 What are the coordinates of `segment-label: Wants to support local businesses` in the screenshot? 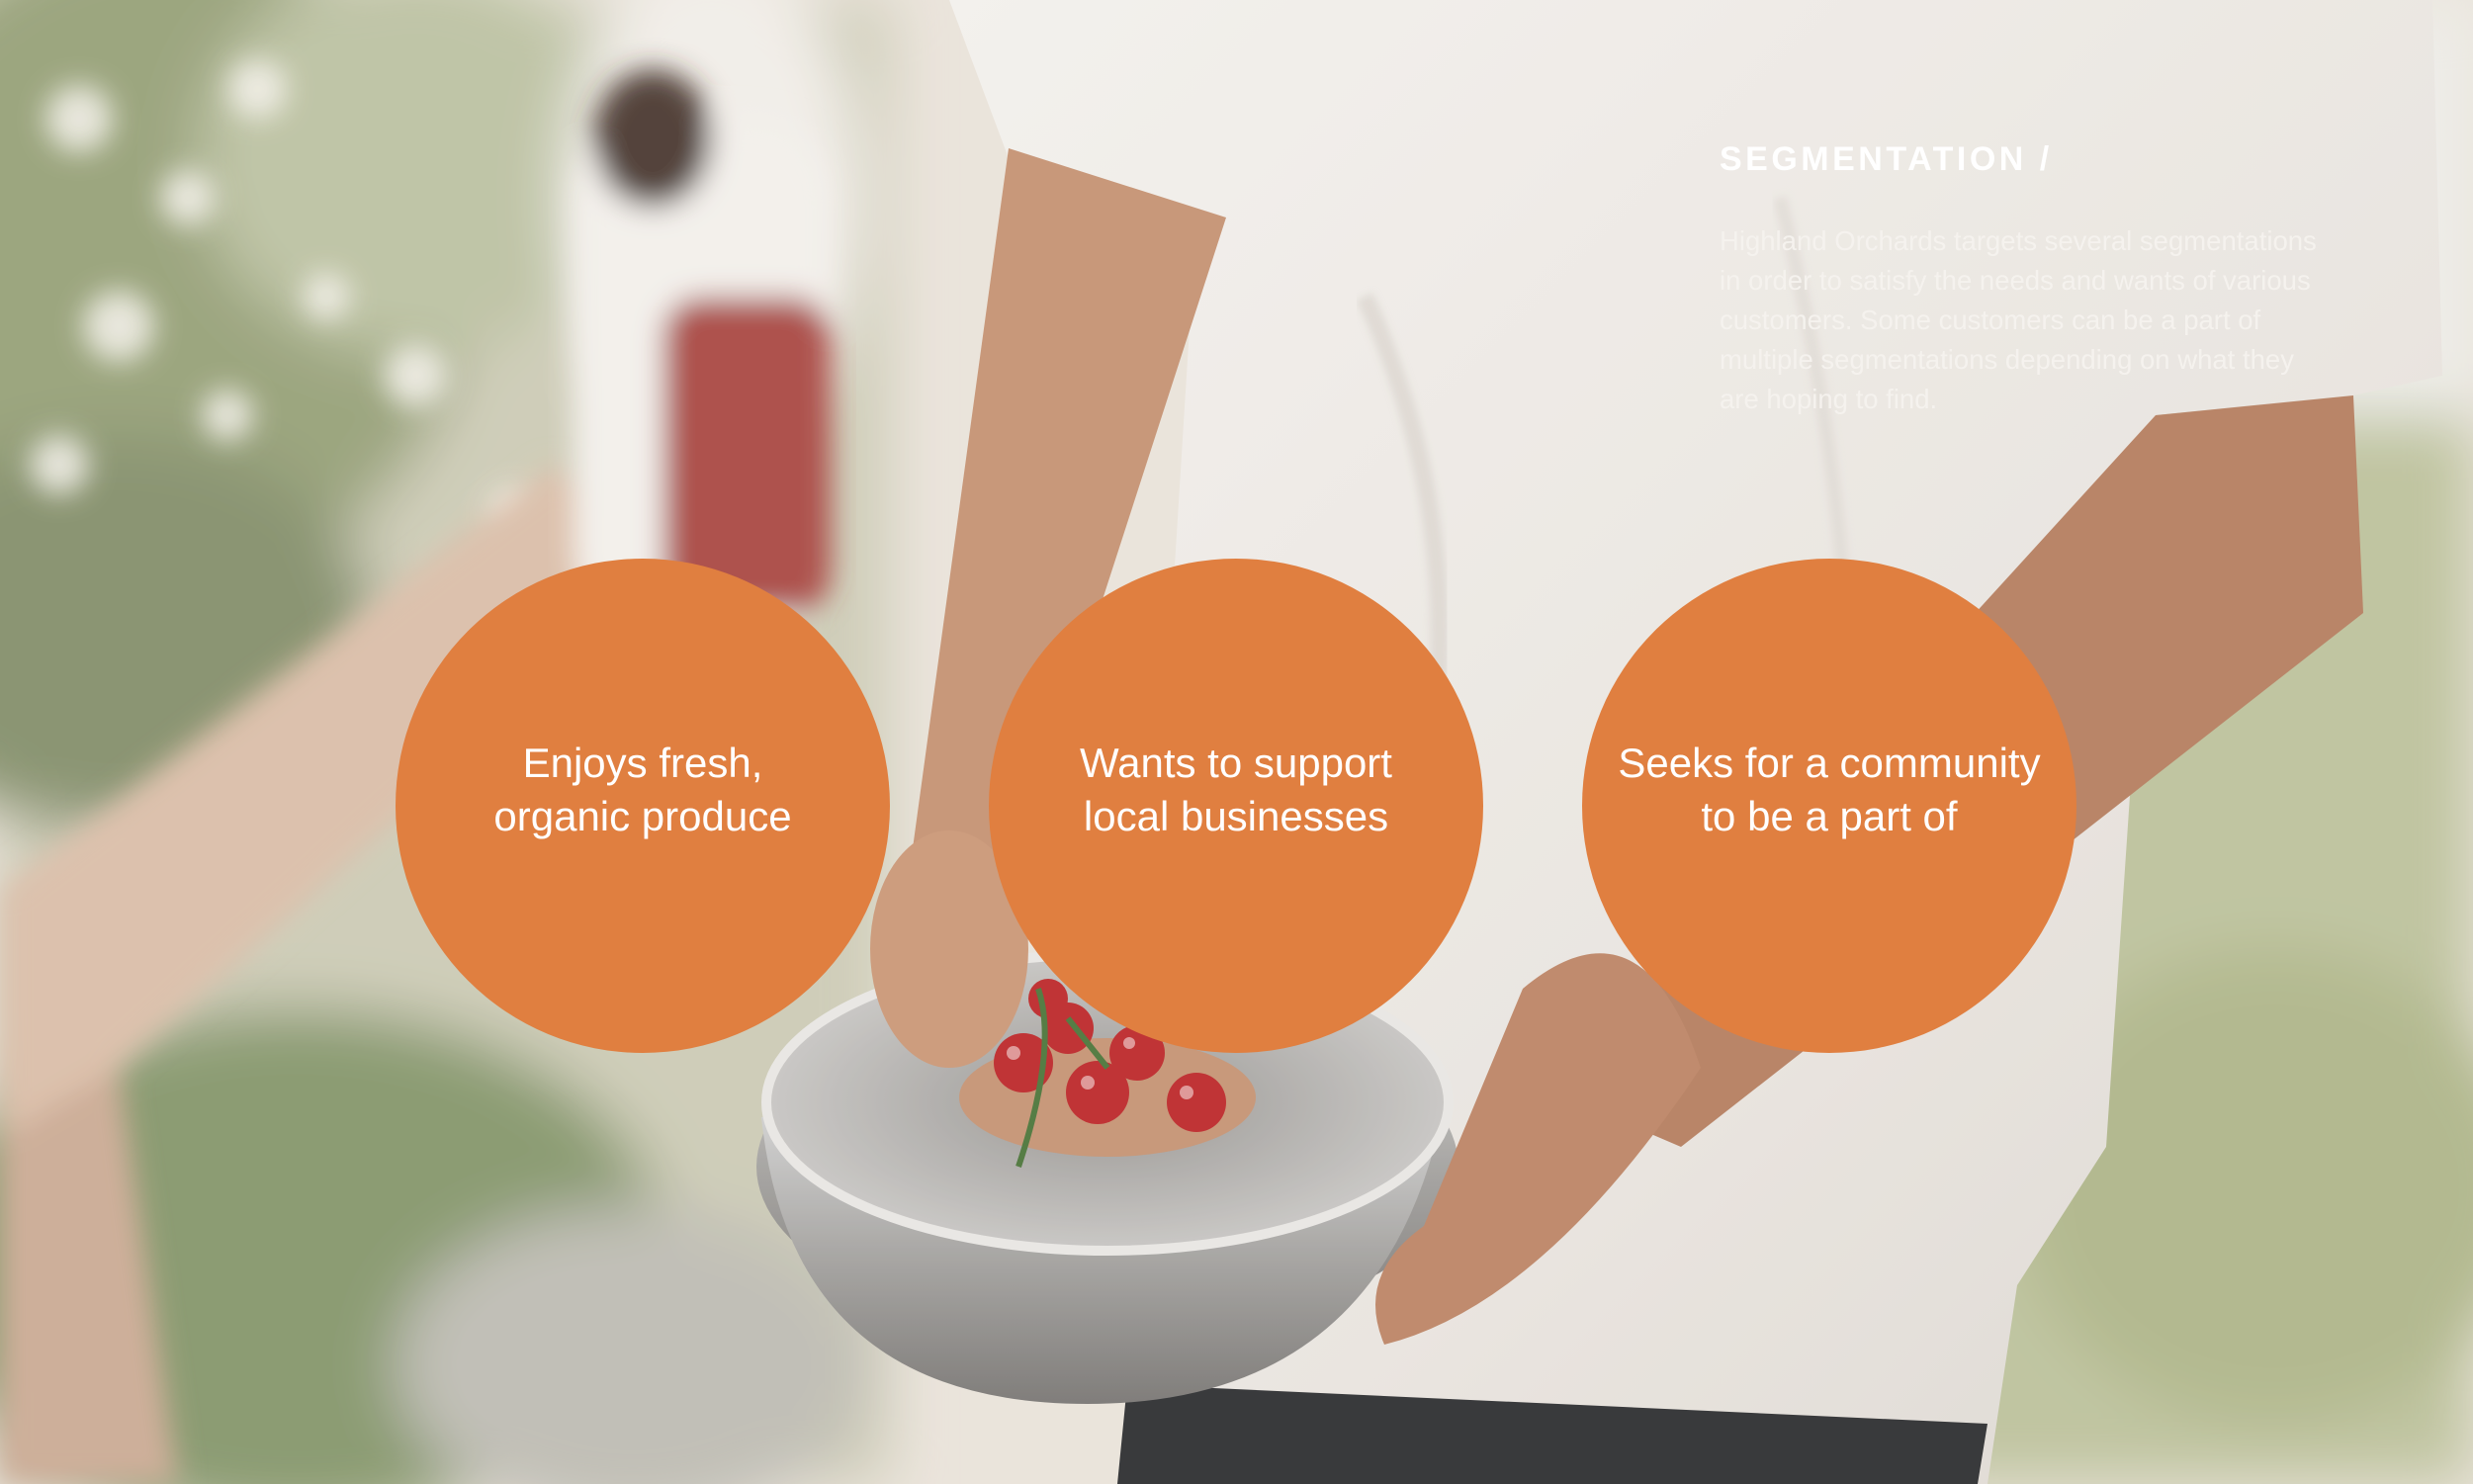 It's located at (1236, 789).